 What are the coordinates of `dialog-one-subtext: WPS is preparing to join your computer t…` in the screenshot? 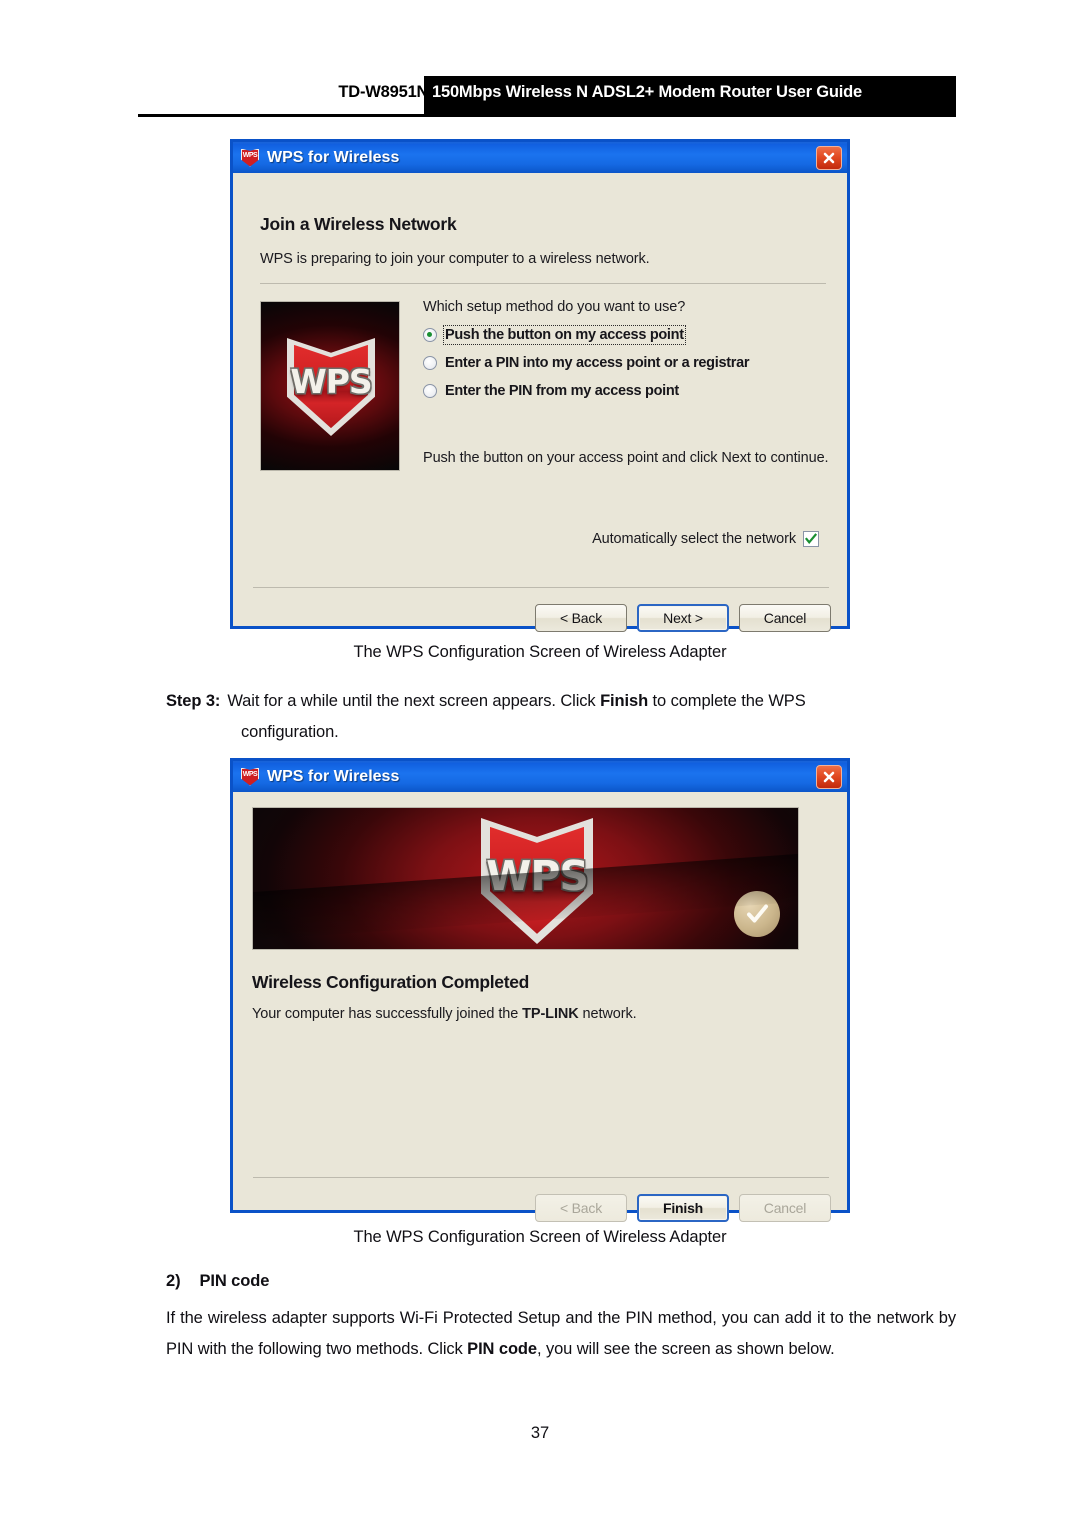 It's located at (455, 259).